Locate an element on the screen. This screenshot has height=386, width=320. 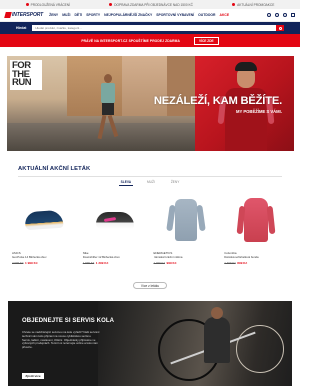
tab-sleva: SLEVA is located at coordinates (126, 182).